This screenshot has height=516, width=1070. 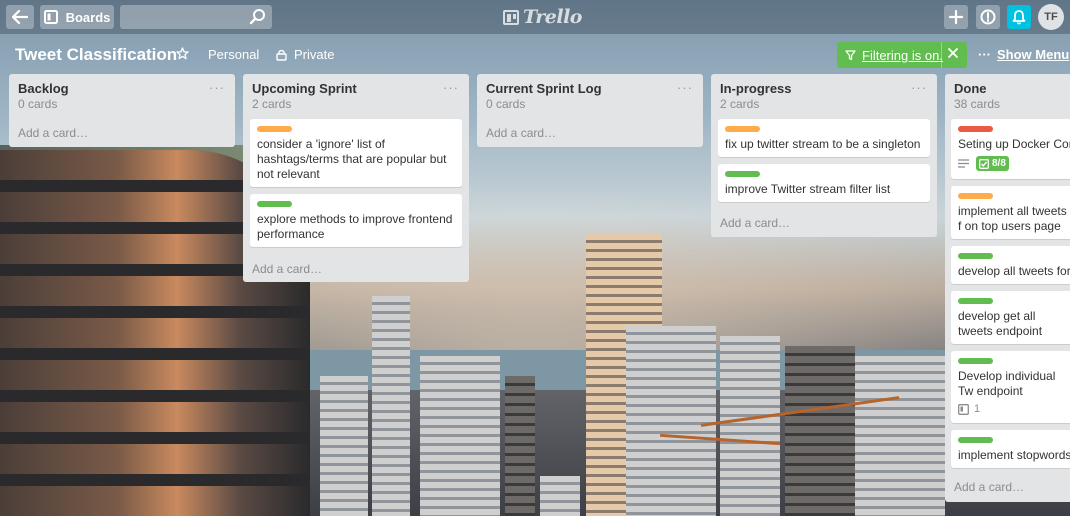 I want to click on card: develop all tweets for, so click(x=1010, y=265).